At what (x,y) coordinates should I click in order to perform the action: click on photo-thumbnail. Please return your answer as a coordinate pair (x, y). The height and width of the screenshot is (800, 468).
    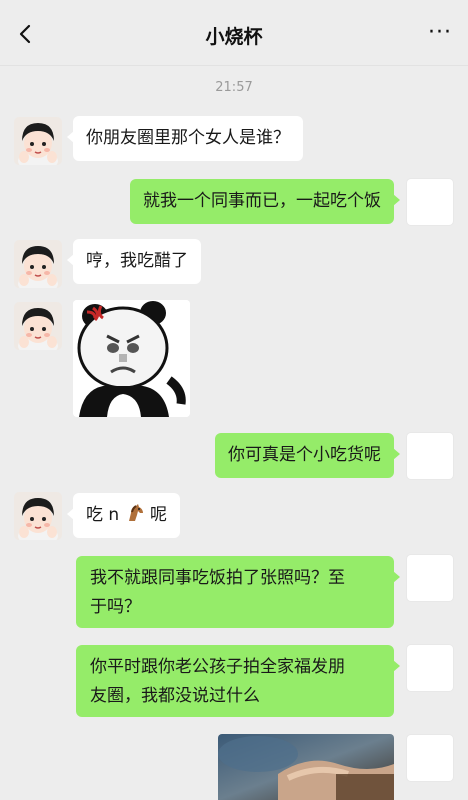
    Looking at the image, I should click on (306, 767).